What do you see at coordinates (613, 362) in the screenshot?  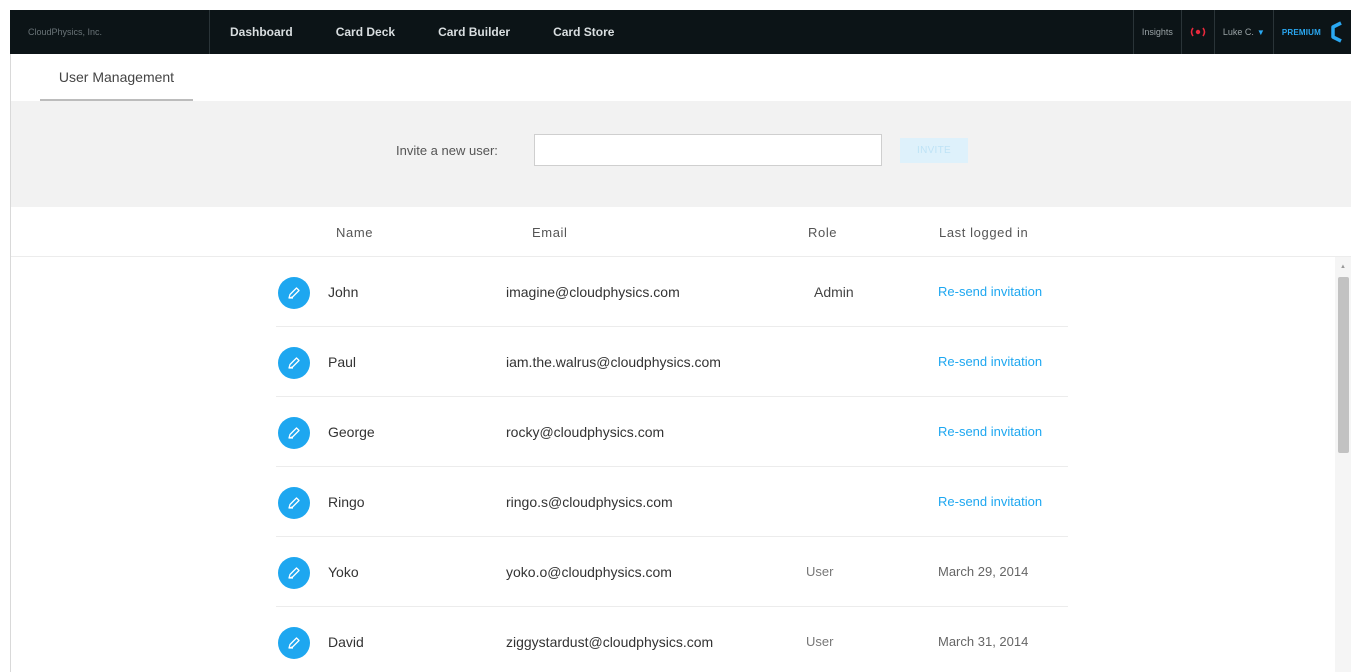 I see `user-email: iam.the.walrus@cloudphysics.com` at bounding box center [613, 362].